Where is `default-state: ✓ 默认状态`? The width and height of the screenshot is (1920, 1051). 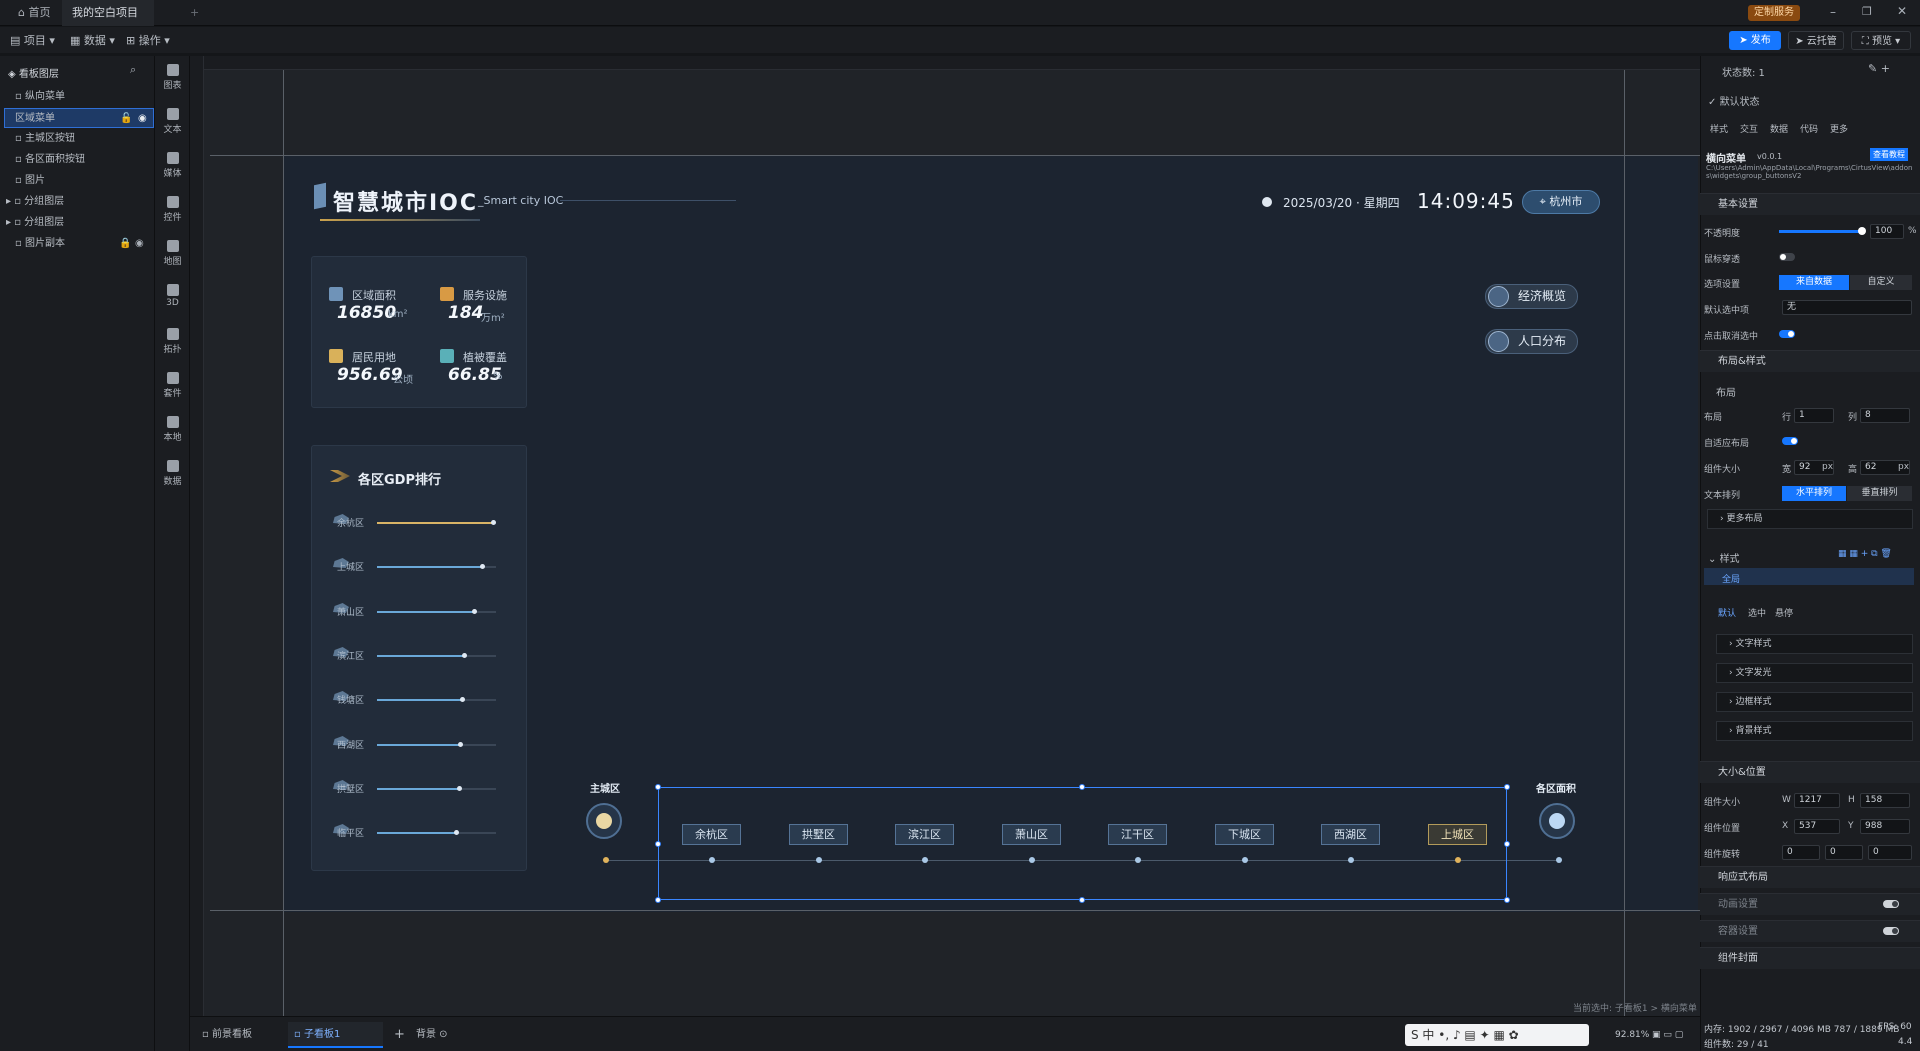 default-state: ✓ 默认状态 is located at coordinates (1734, 100).